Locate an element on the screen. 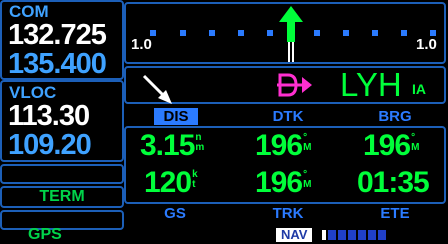  com-active-frequency: 132.725 is located at coordinates (57, 35).